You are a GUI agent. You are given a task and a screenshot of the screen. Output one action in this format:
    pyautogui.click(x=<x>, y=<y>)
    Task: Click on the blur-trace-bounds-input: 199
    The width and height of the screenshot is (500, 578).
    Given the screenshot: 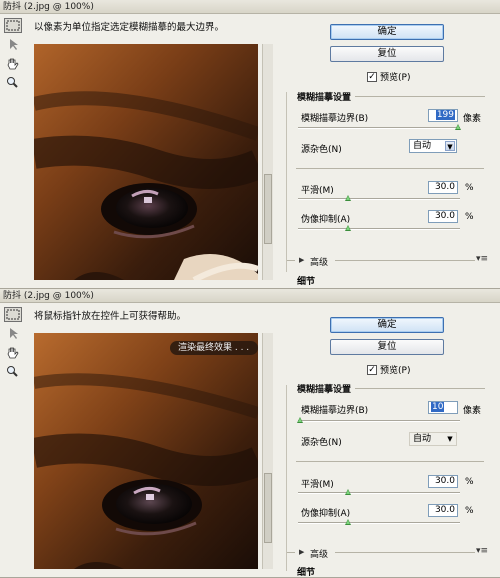 What is the action you would take?
    pyautogui.click(x=443, y=115)
    